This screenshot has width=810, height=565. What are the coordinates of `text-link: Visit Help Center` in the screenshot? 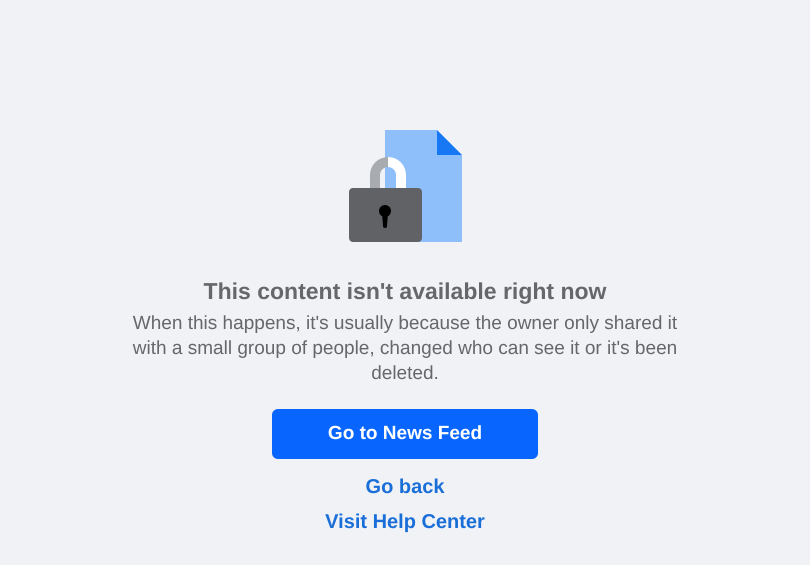 It's located at (405, 522).